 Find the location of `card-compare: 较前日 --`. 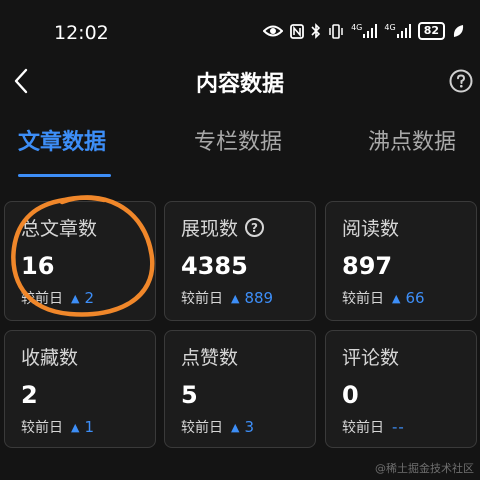

card-compare: 较前日 -- is located at coordinates (373, 427).